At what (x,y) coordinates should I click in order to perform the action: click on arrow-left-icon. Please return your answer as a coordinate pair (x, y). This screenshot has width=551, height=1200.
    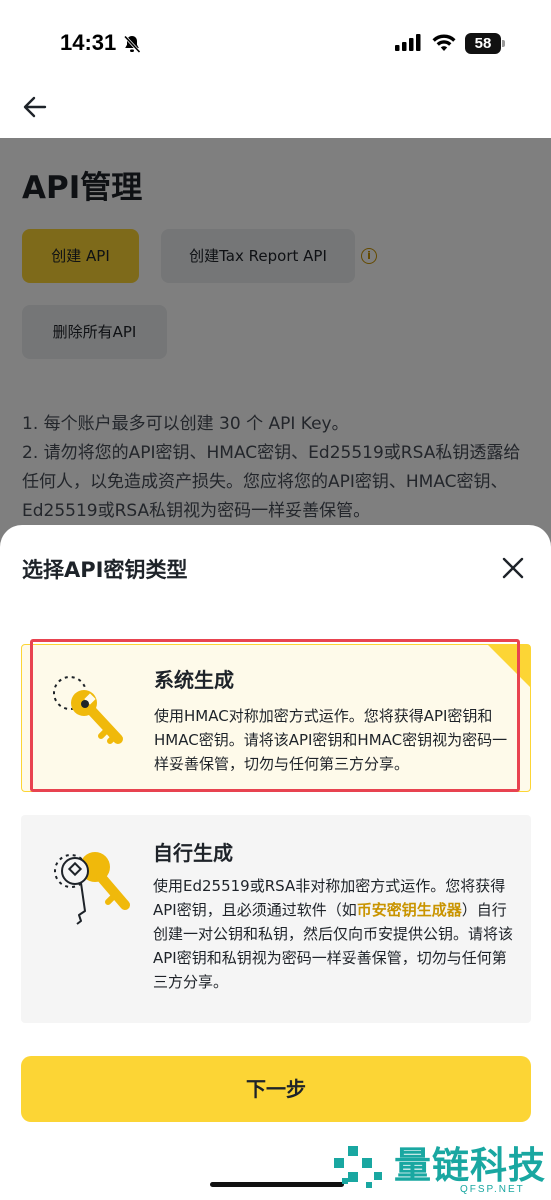
    Looking at the image, I should click on (35, 107).